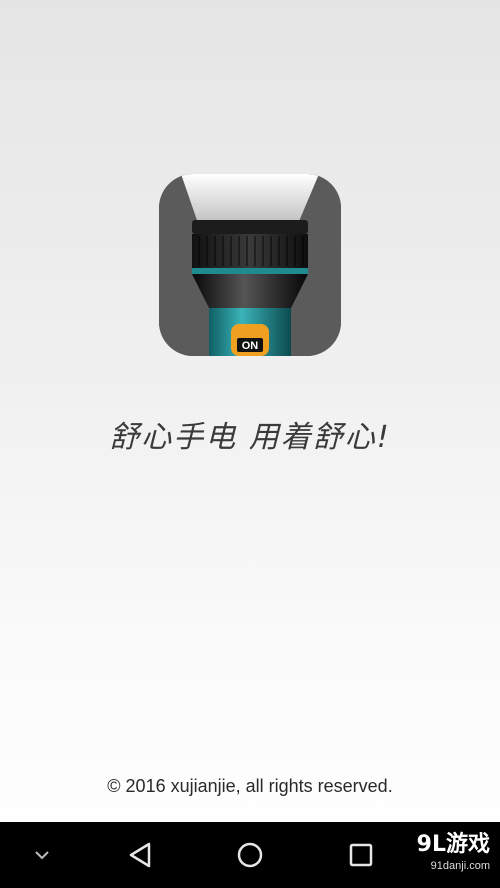 Image resolution: width=500 pixels, height=888 pixels. I want to click on watermark-logo-text: 9L游戏, so click(453, 844).